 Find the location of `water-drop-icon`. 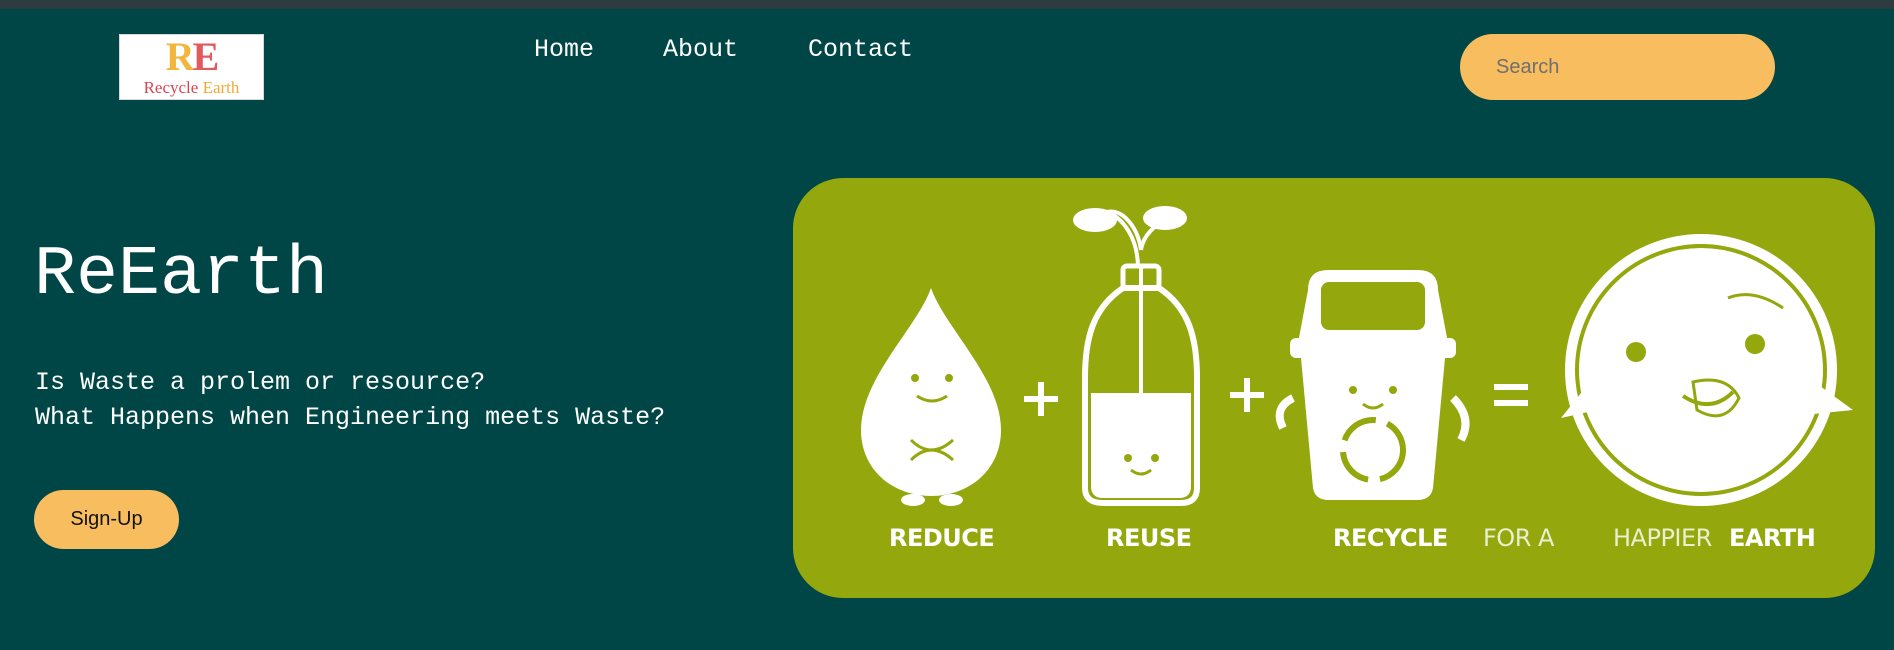

water-drop-icon is located at coordinates (931, 397).